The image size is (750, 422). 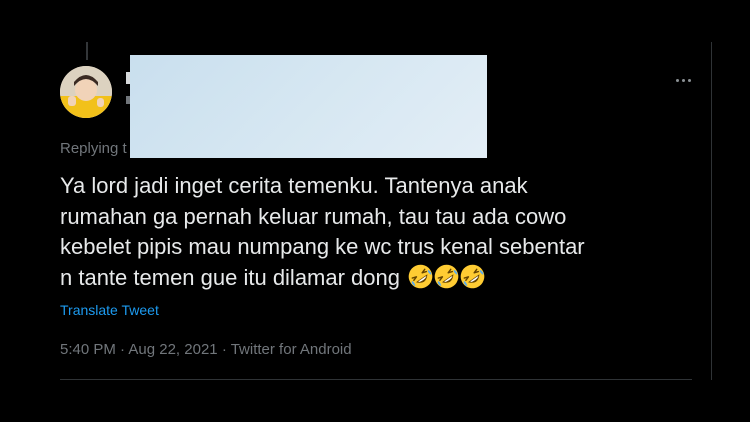 I want to click on tweet-date: Aug 22, 2021, so click(x=172, y=349).